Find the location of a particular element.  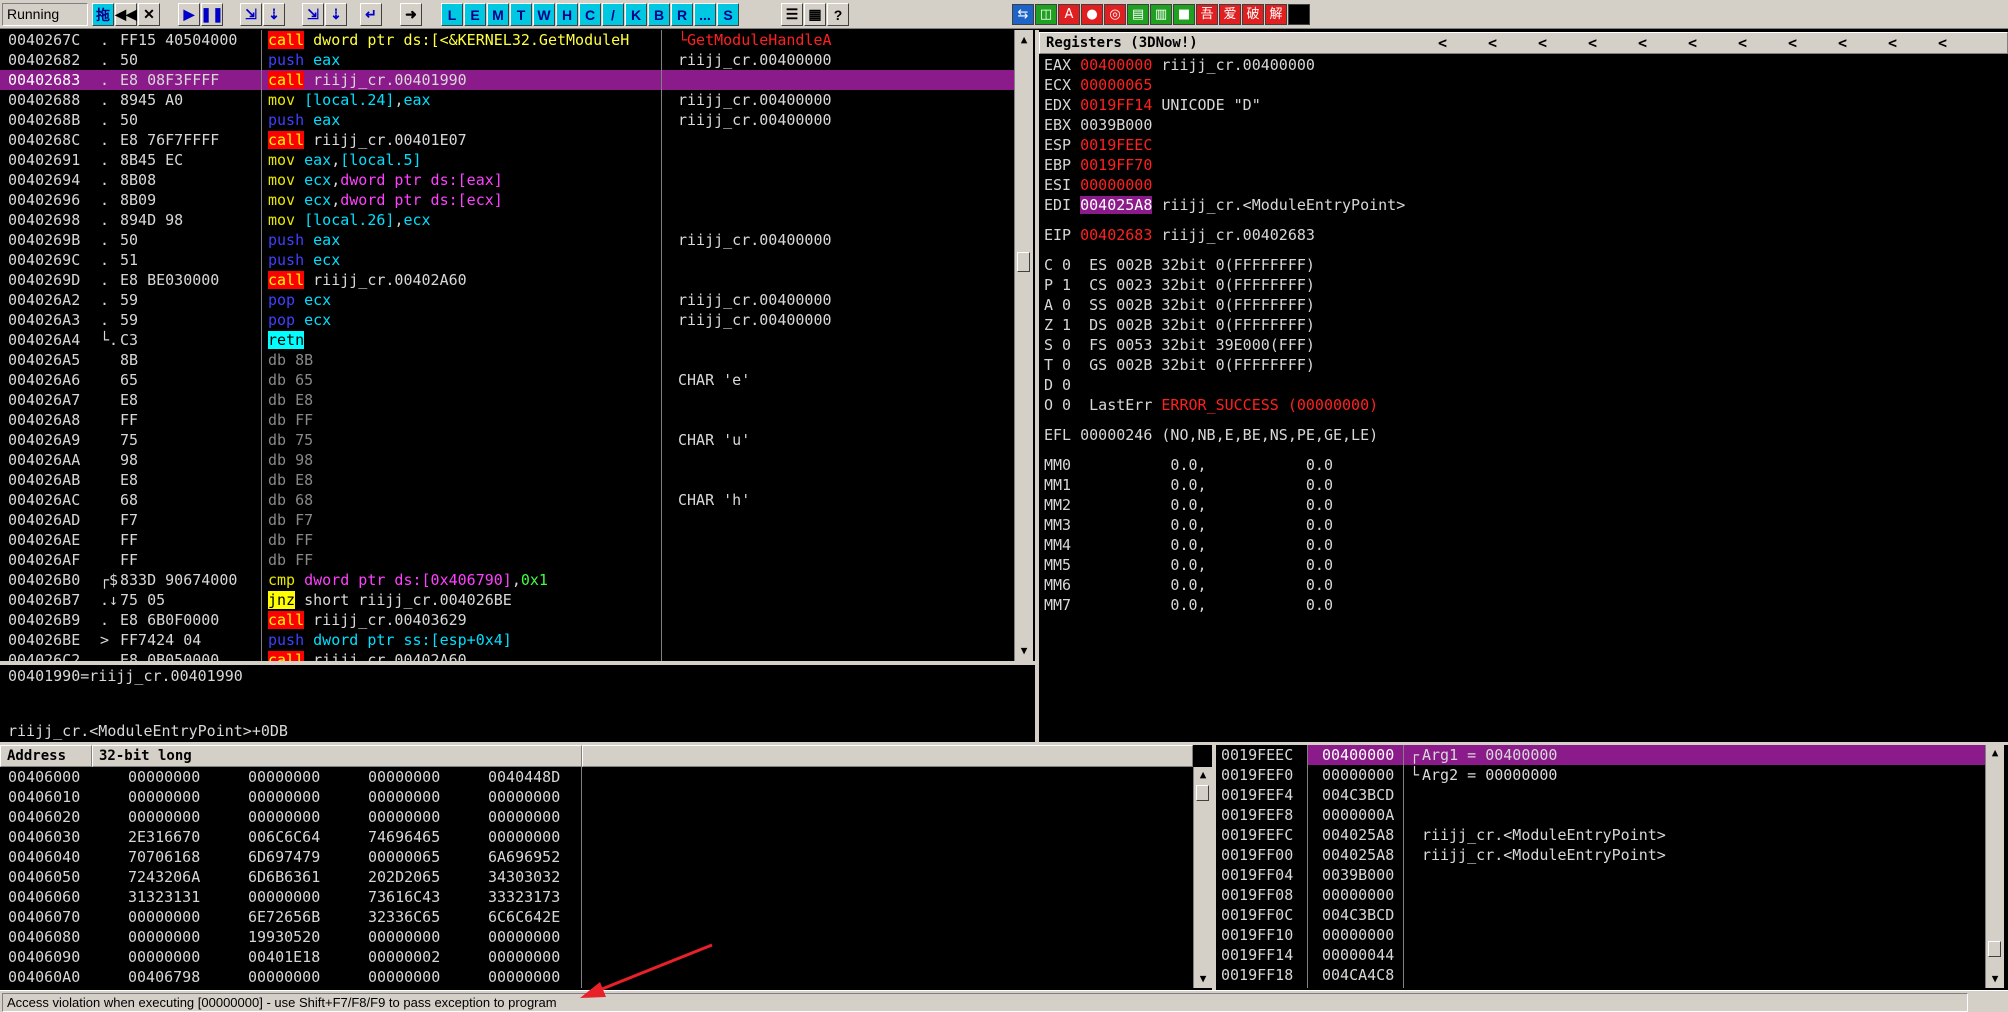

disasm-row: 004026A8 FF db FF is located at coordinates (507, 420).